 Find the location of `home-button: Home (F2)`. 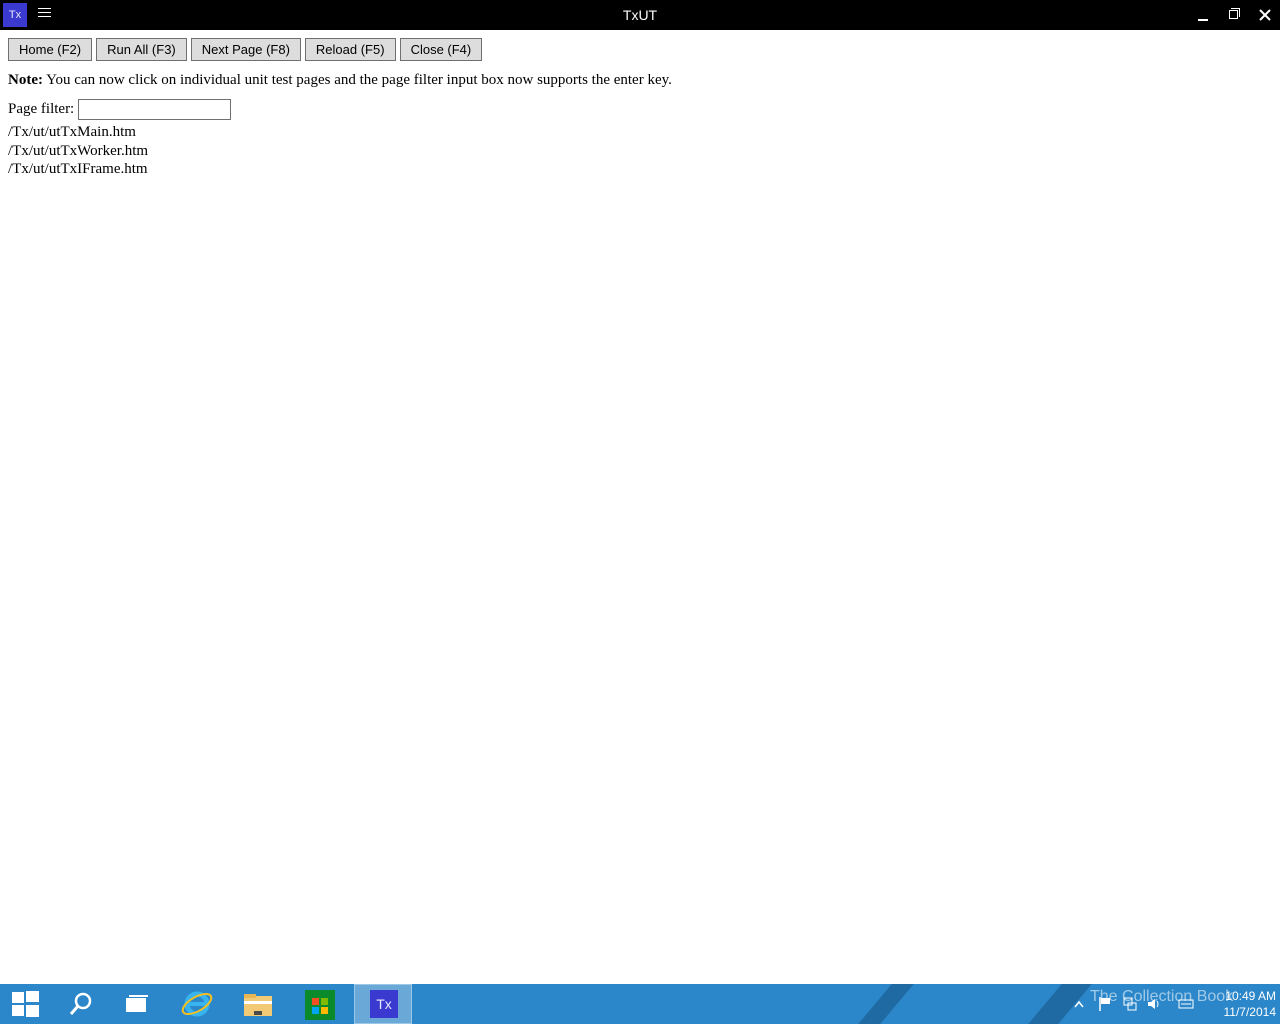

home-button: Home (F2) is located at coordinates (50, 49).